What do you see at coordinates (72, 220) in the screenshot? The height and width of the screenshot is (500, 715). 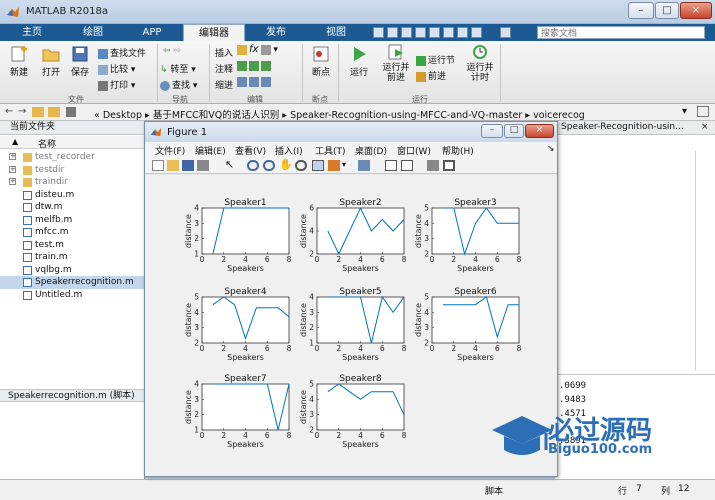 I see `list-item: melfb.m` at bounding box center [72, 220].